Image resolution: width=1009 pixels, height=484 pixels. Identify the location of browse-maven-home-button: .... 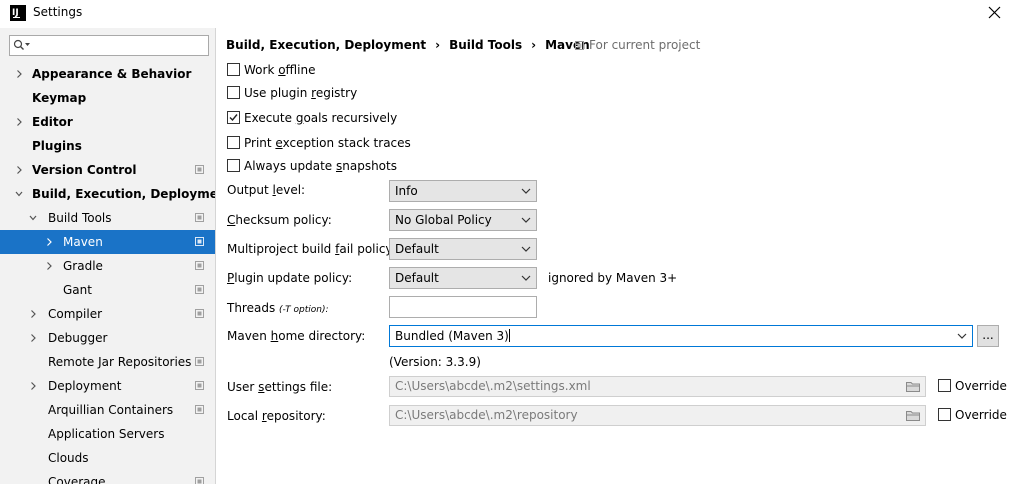
(988, 336).